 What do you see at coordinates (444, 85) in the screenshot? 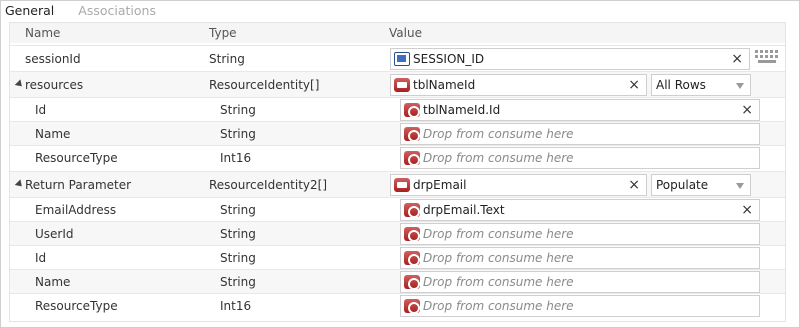
I see `value-text: tblNameId` at bounding box center [444, 85].